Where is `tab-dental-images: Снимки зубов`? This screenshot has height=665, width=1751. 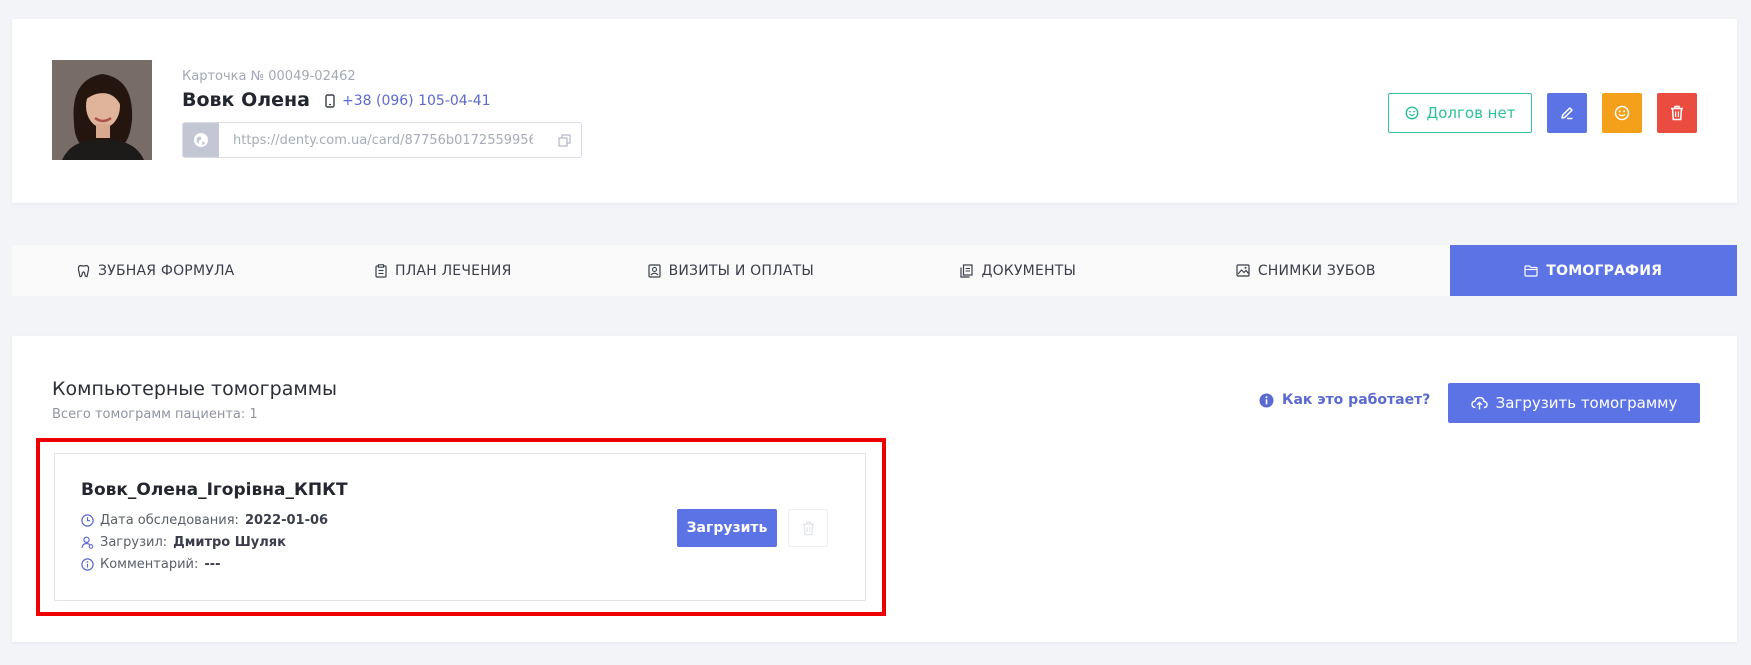 tab-dental-images: Снимки зубов is located at coordinates (1306, 270).